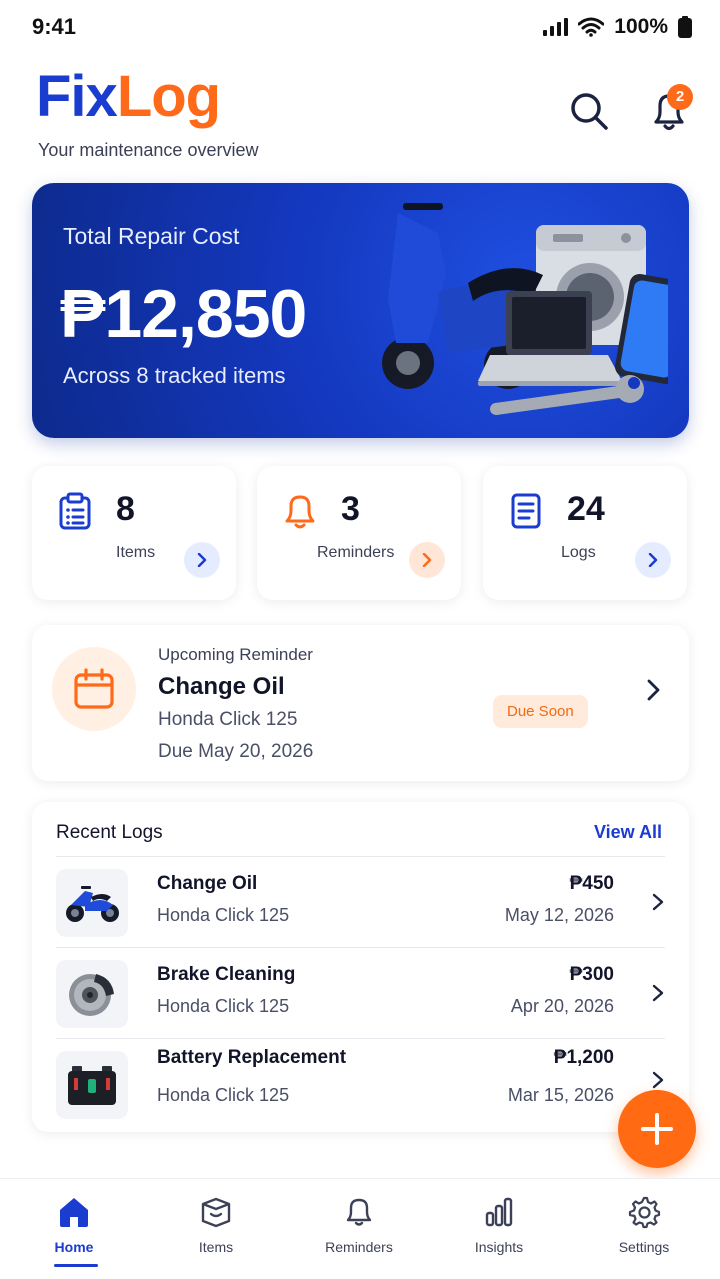 The height and width of the screenshot is (1279, 720). Describe the element at coordinates (644, 1247) in the screenshot. I see `nav-settings-label: Settings` at that location.